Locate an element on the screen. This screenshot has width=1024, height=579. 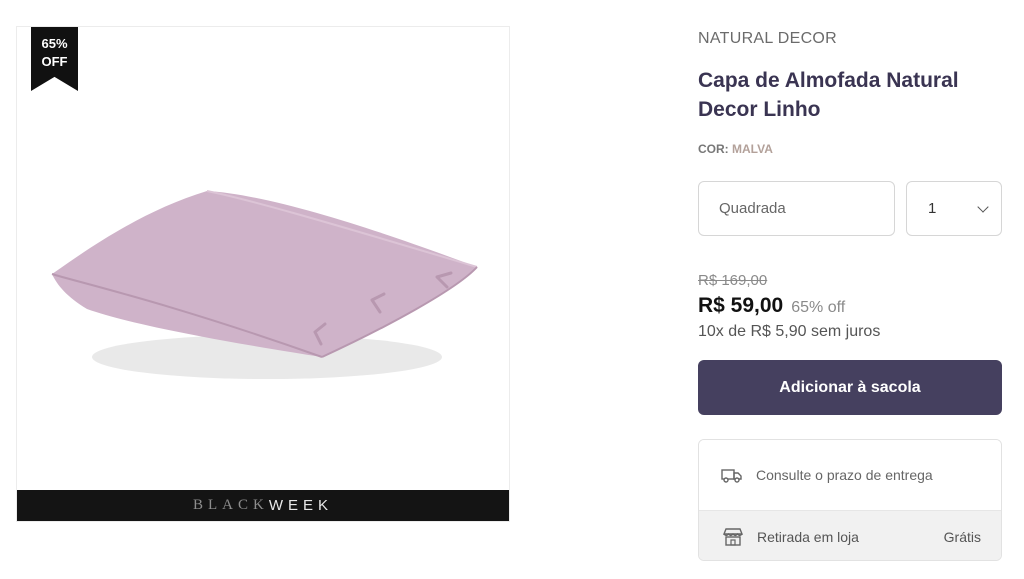
color-info: COR: MALVA is located at coordinates (735, 149).